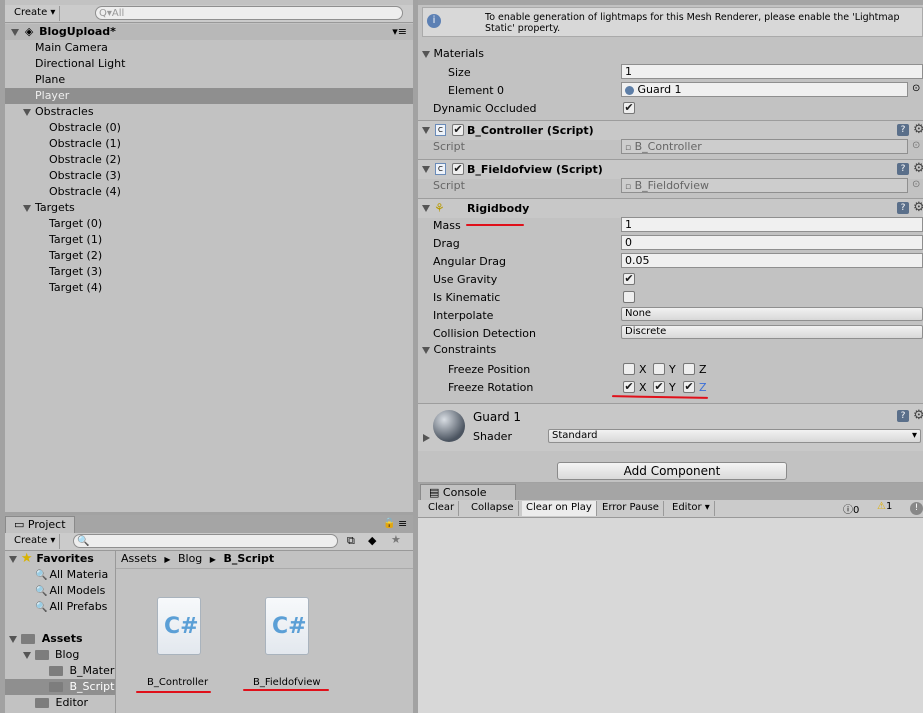 This screenshot has width=923, height=713. I want to click on hierarchy-create-button: Create ▾, so click(35, 13).